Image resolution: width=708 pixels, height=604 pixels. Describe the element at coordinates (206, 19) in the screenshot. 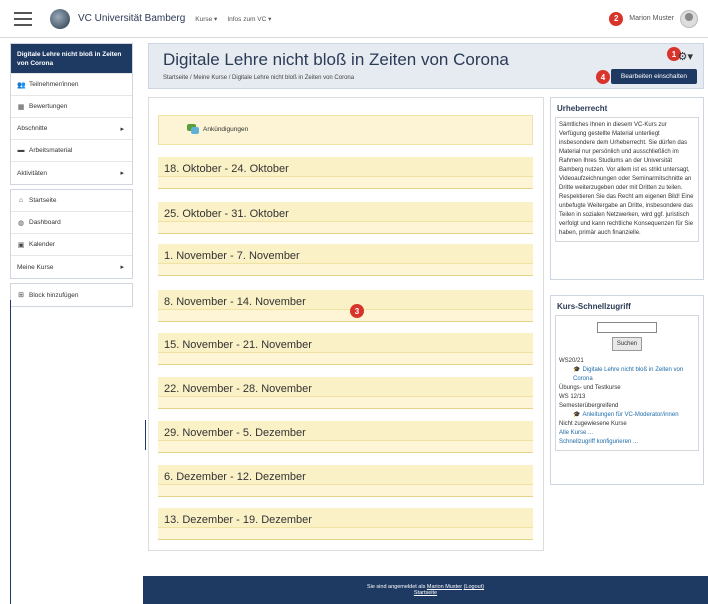

I see `nav-kurse: Kurse ▾` at that location.